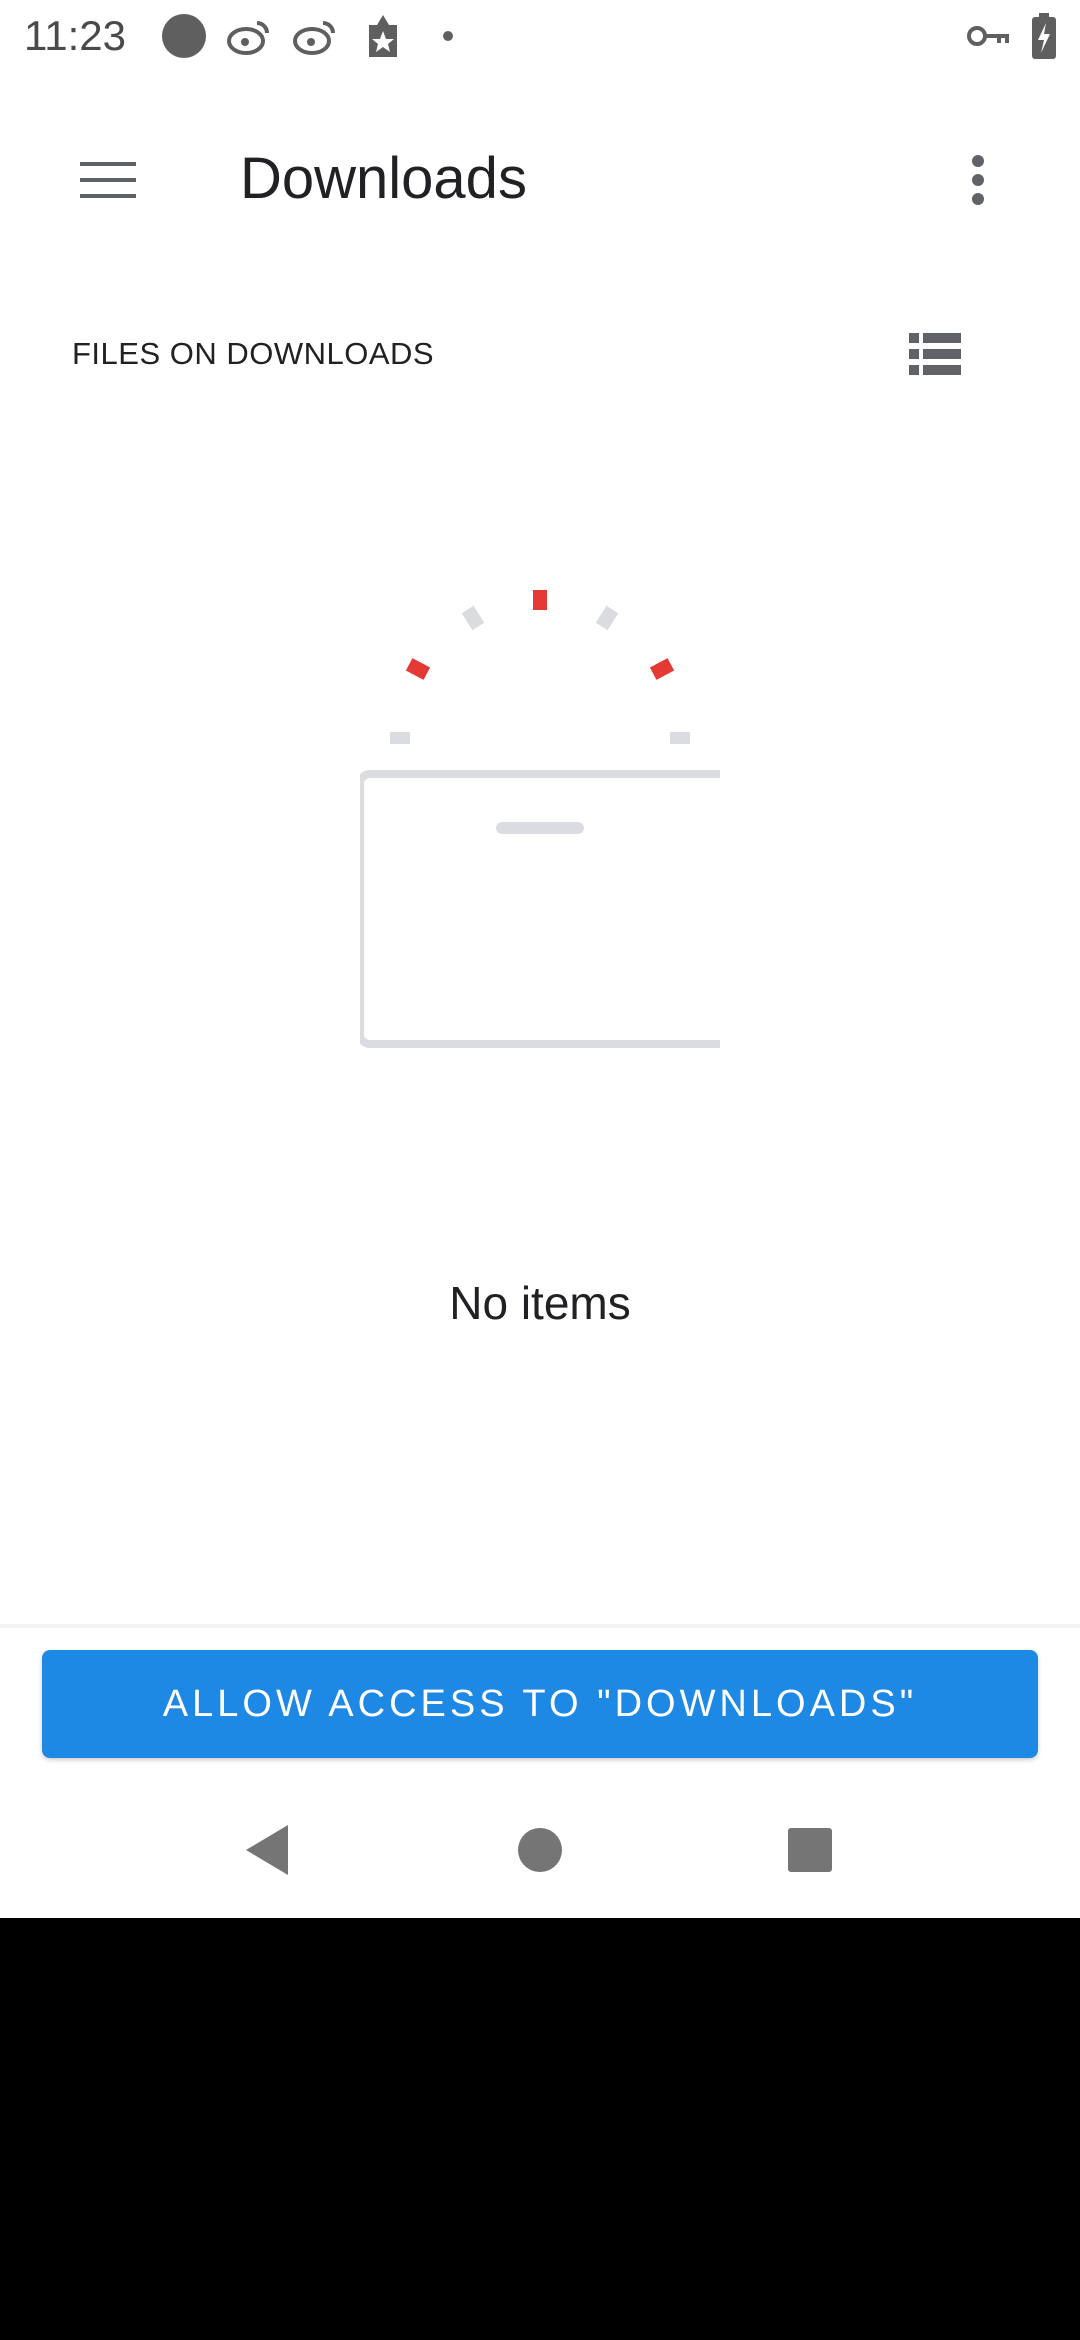 The width and height of the screenshot is (1080, 2340). I want to click on more-vert-icon, so click(978, 180).